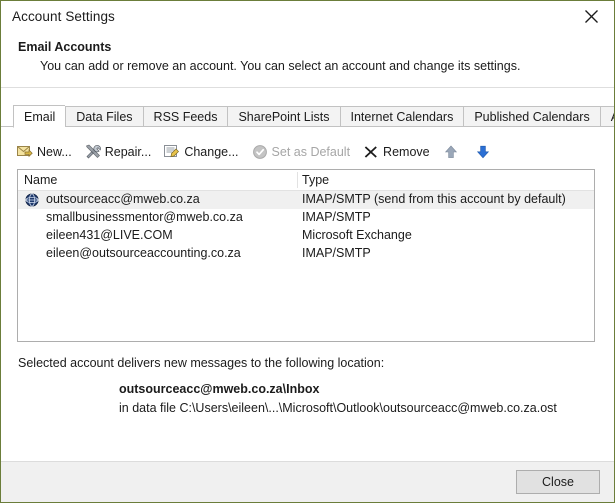 Image resolution: width=615 pixels, height=503 pixels. I want to click on toolbar-item-label: Remove, so click(406, 152).